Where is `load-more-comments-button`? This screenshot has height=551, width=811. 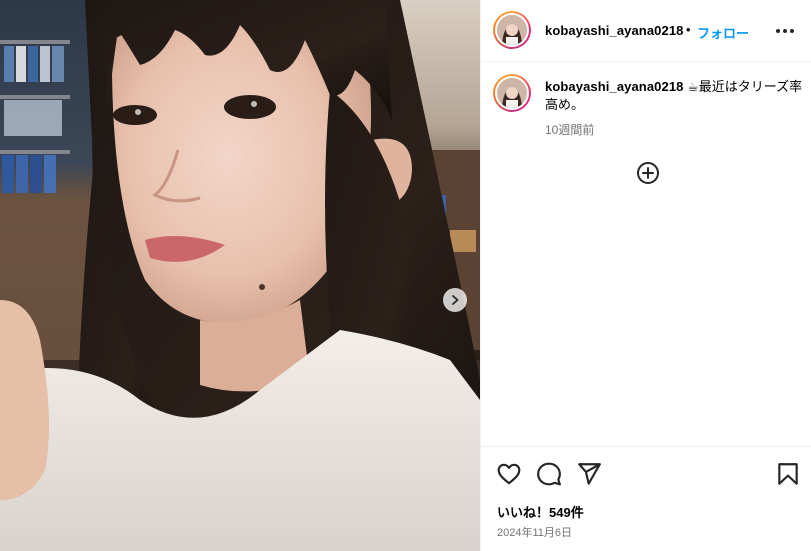 load-more-comments-button is located at coordinates (648, 173).